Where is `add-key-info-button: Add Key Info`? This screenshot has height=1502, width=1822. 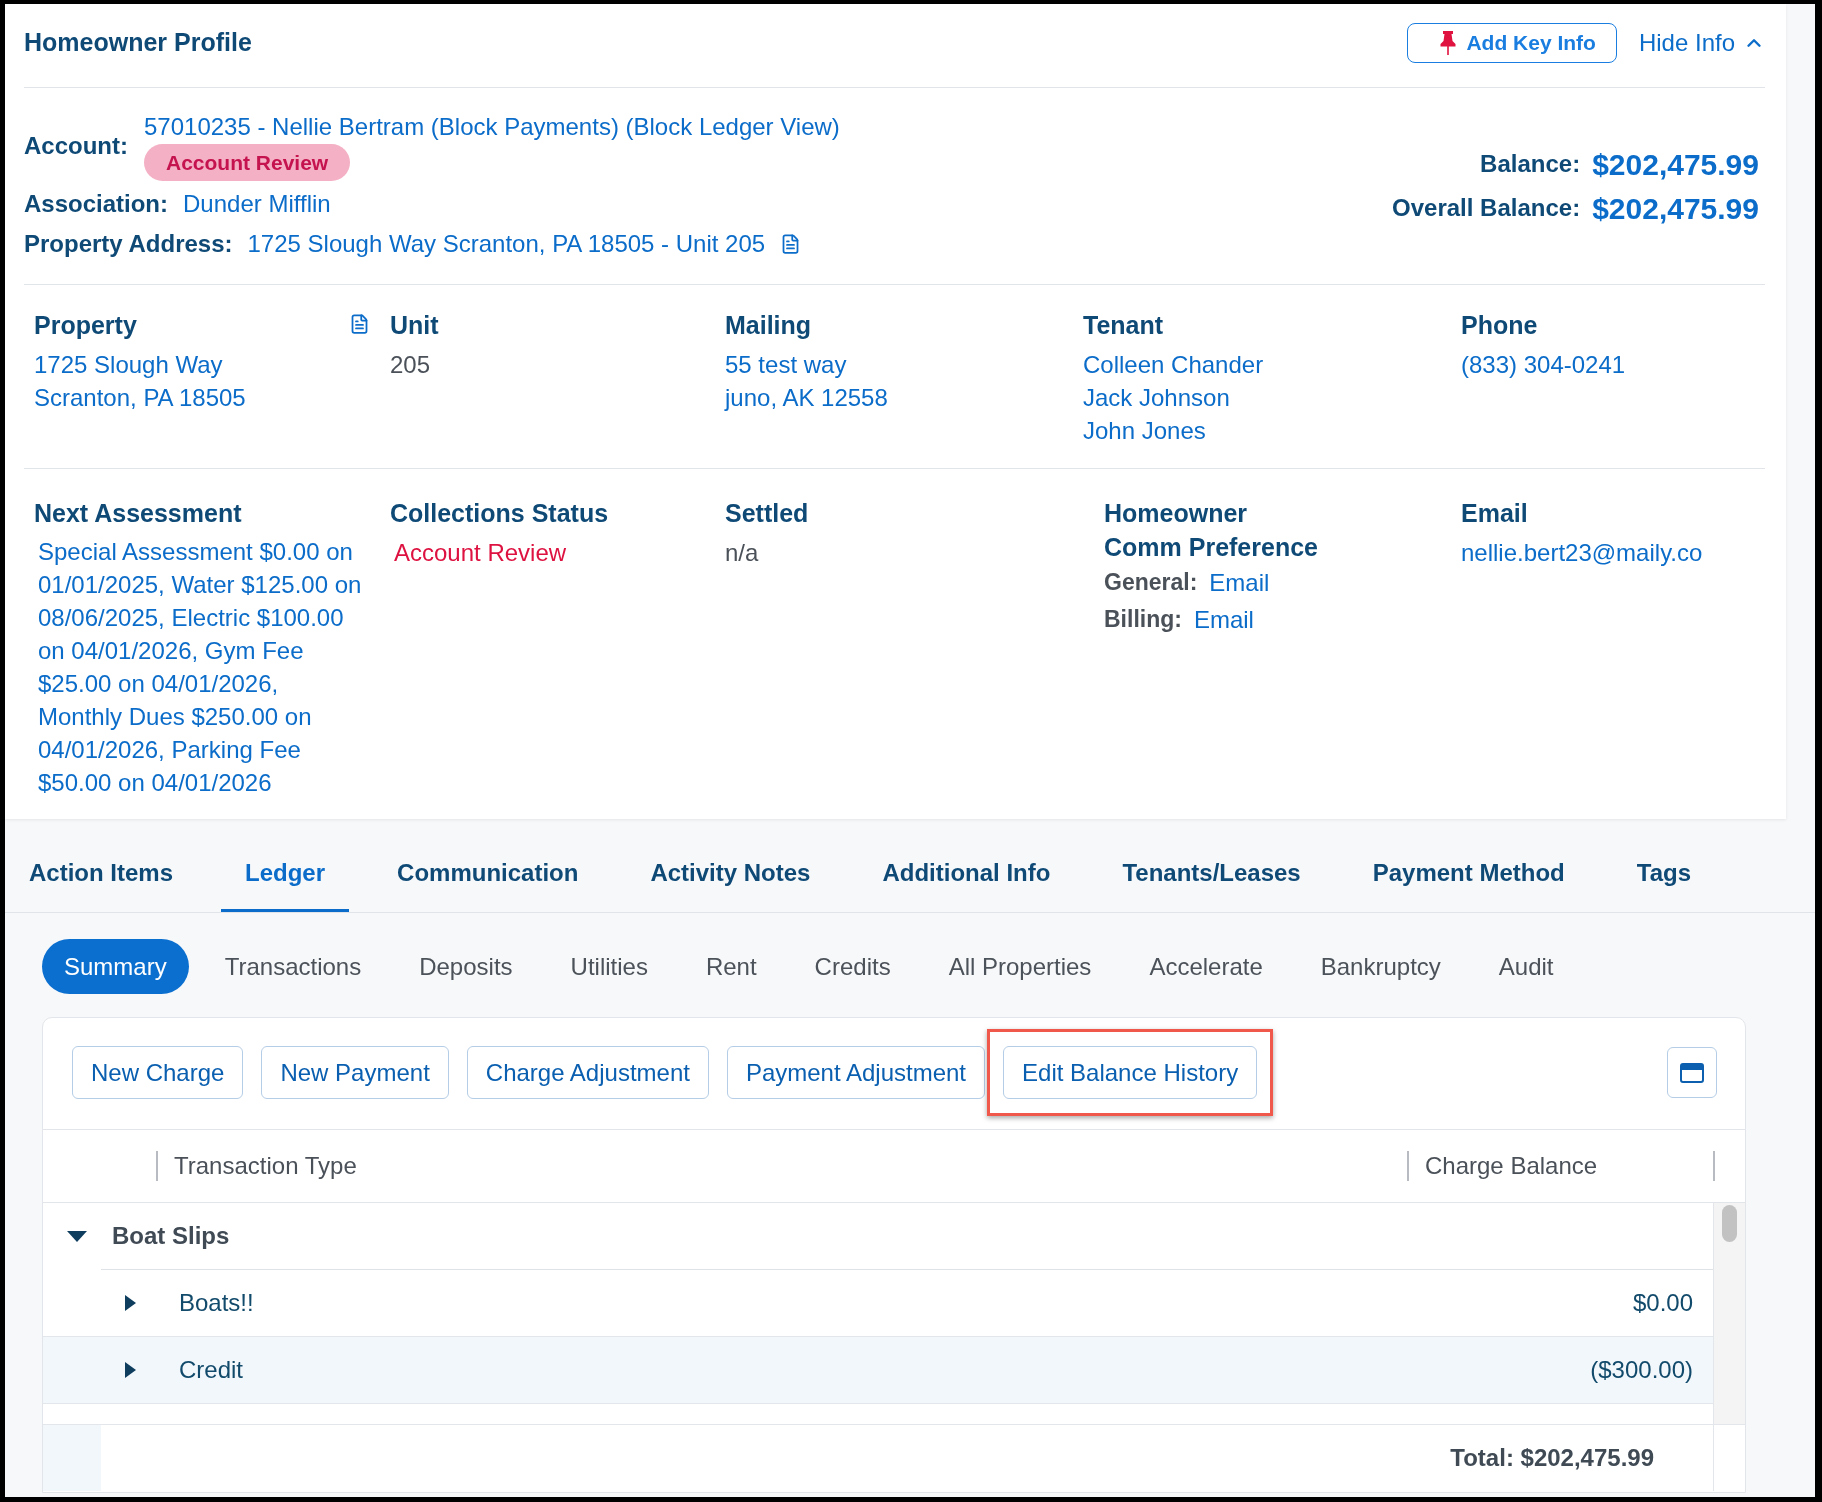
add-key-info-button: Add Key Info is located at coordinates (1512, 42).